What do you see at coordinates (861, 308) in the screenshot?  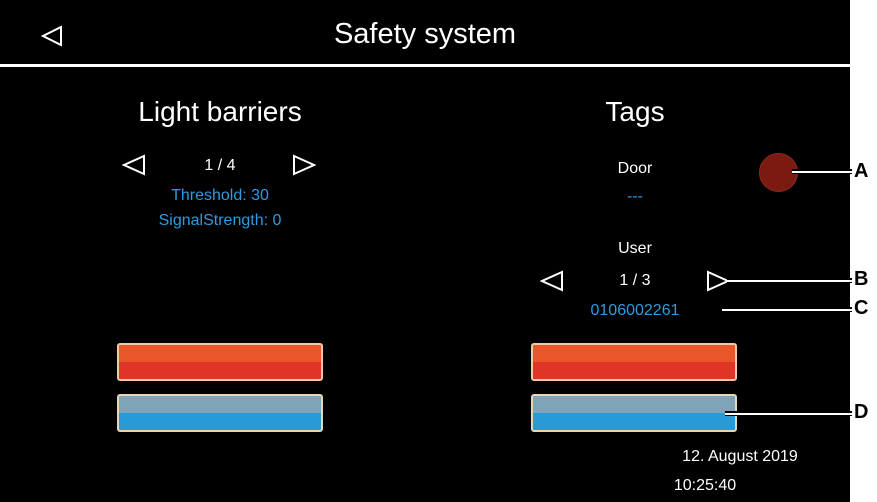 I see `callout-label-c: C` at bounding box center [861, 308].